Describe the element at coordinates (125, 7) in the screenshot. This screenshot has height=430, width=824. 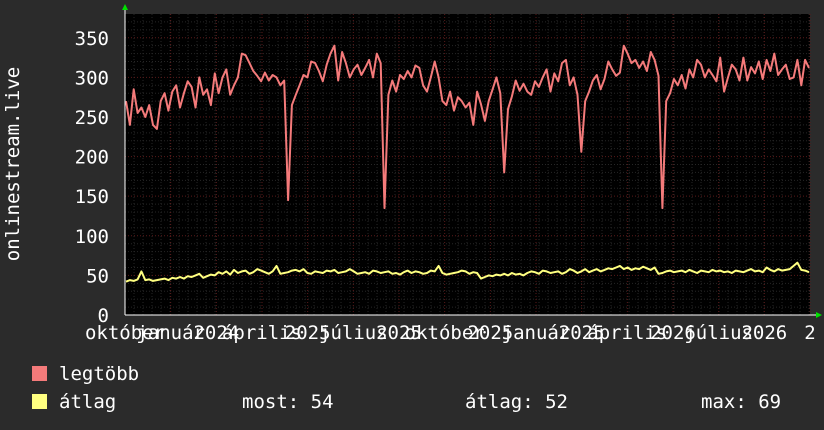
I see `y-axis-arrow` at that location.